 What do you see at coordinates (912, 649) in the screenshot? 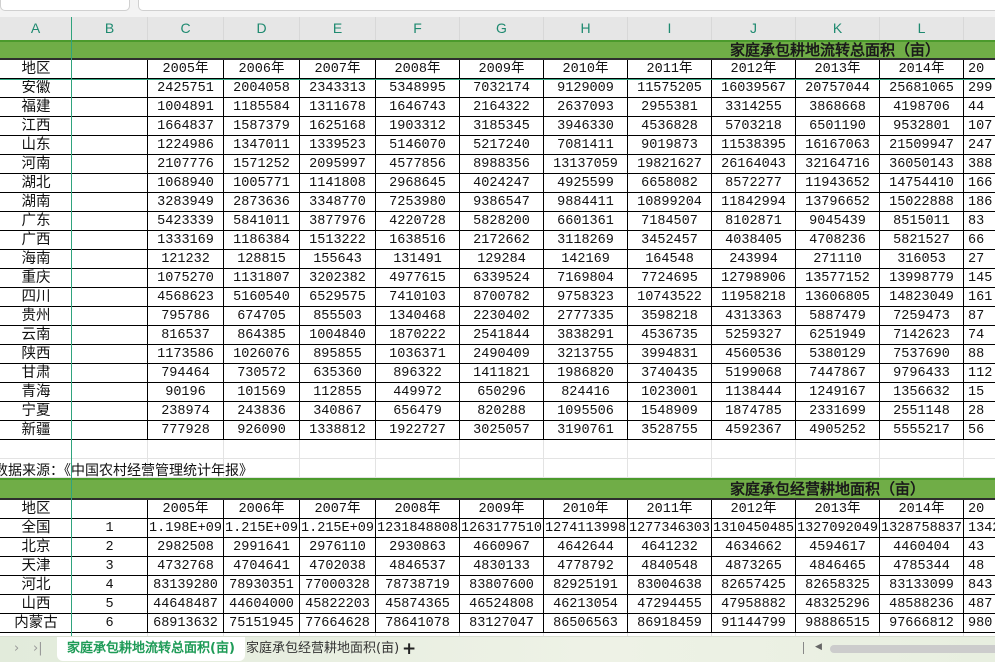
I see `horizontal-scrollbar` at bounding box center [912, 649].